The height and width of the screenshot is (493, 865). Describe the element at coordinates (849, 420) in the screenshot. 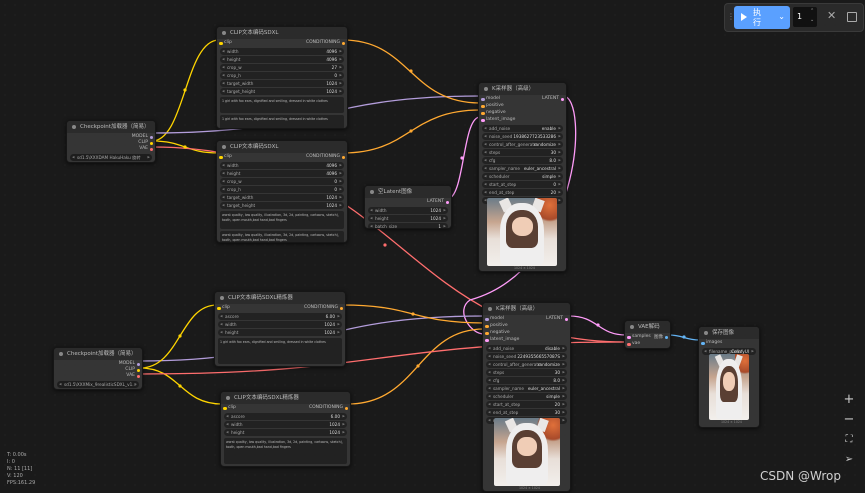

I see `zoom-out-icon: −` at that location.